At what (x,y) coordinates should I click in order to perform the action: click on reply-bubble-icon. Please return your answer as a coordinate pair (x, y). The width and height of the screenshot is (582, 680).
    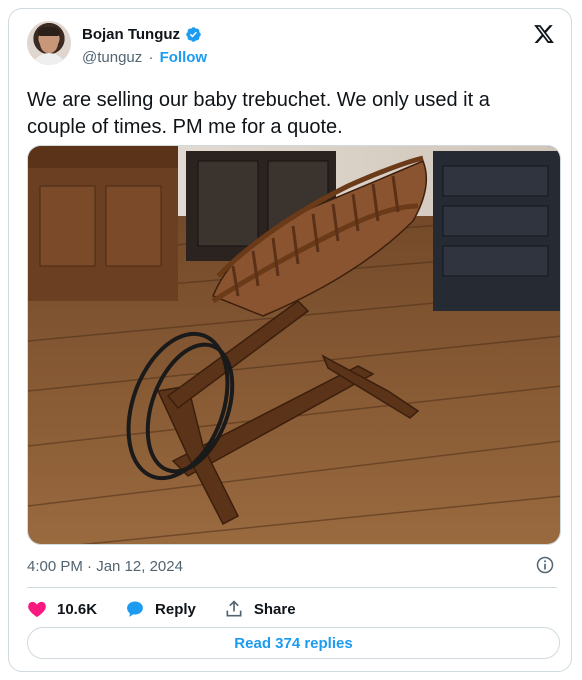
    Looking at the image, I should click on (135, 609).